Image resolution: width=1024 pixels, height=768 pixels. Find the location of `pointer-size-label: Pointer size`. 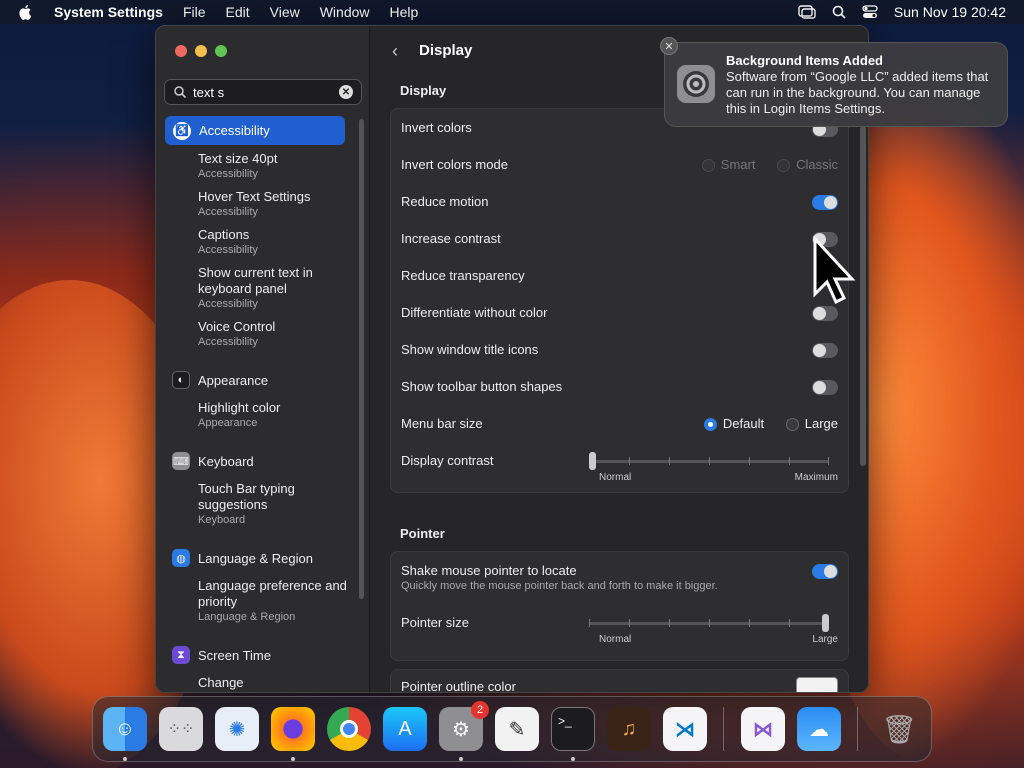

pointer-size-label: Pointer size is located at coordinates (435, 622).